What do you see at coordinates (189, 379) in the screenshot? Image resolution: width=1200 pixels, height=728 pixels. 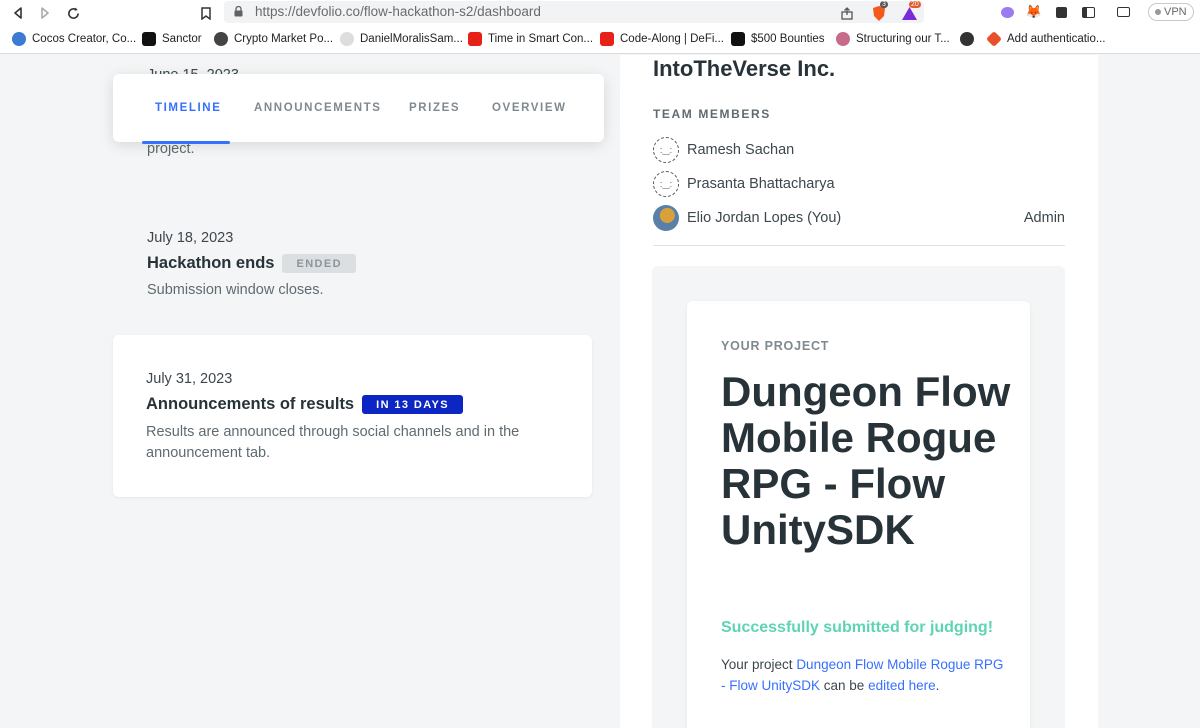 I see `timeline-date: July 31, 2023` at bounding box center [189, 379].